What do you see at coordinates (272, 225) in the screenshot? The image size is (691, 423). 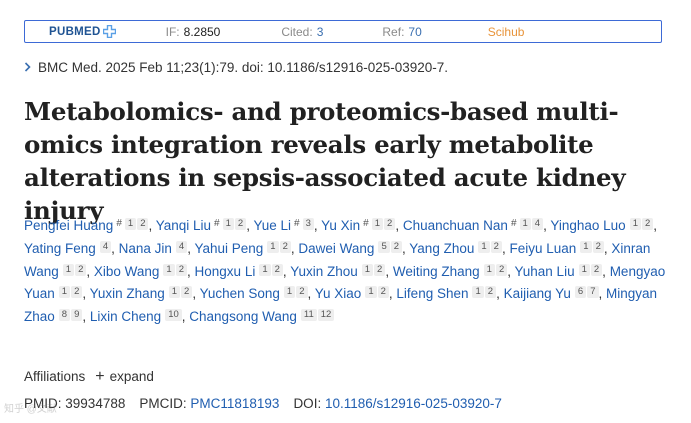 I see `author-name-link: Yue Li` at bounding box center [272, 225].